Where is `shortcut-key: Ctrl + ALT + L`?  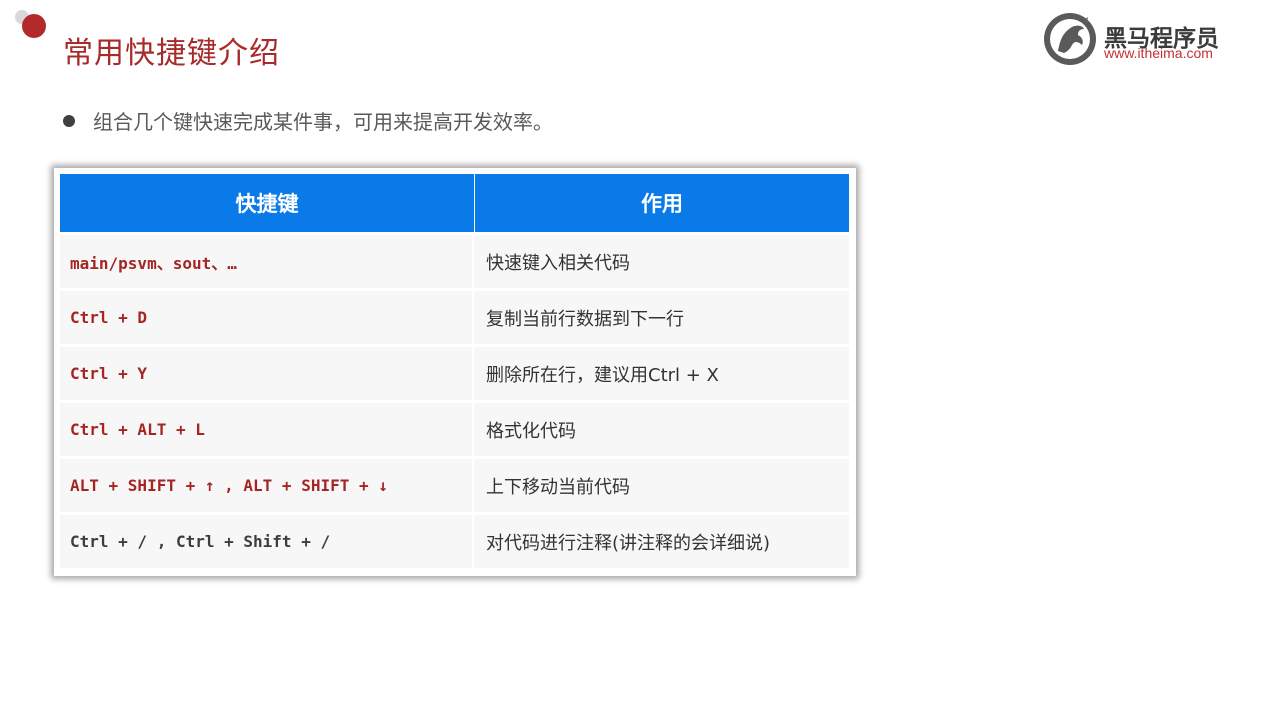
shortcut-key: Ctrl + ALT + L is located at coordinates (267, 429).